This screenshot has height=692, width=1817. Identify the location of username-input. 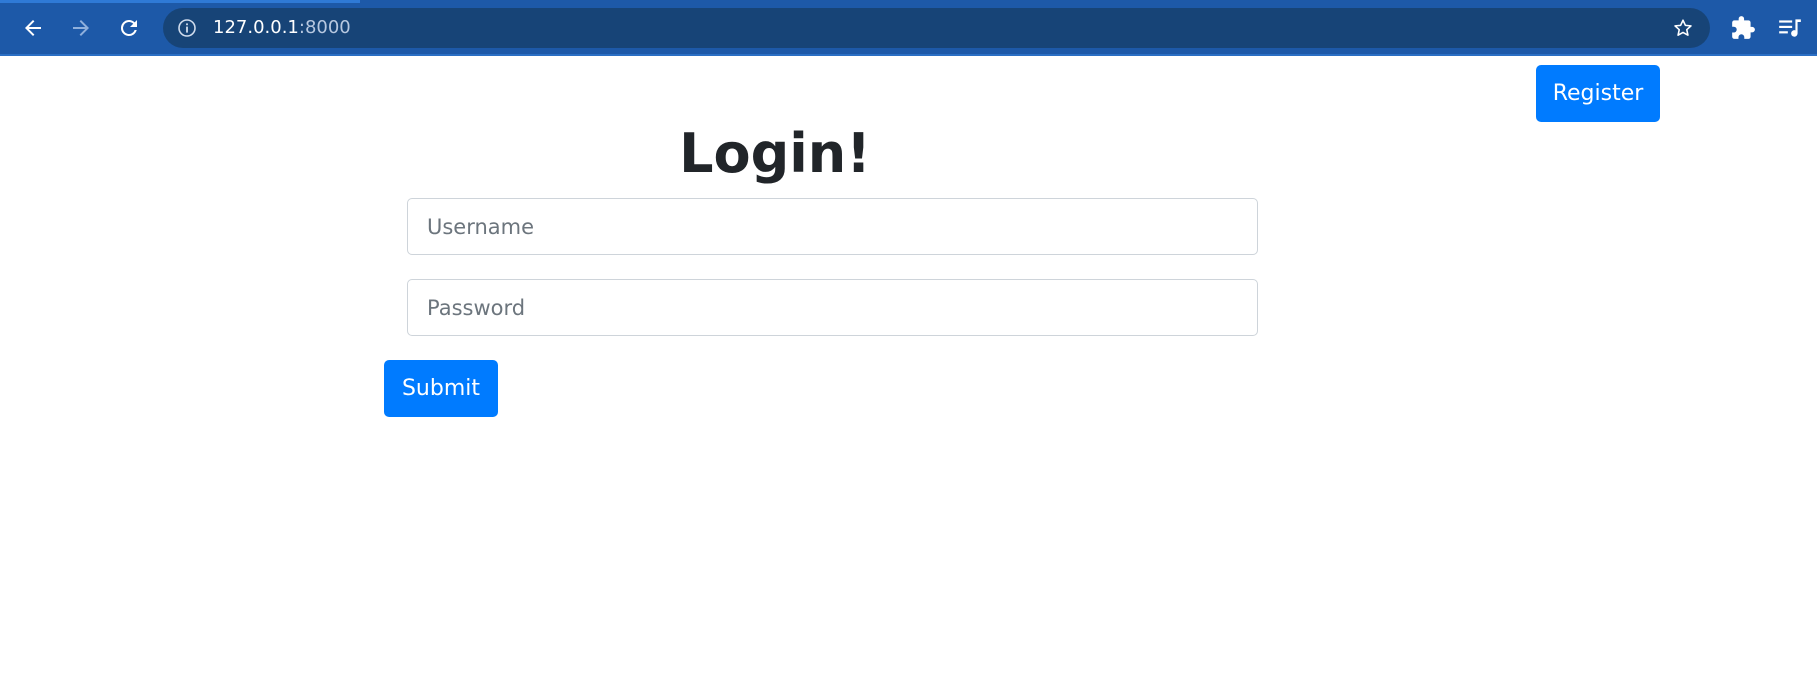
(832, 226).